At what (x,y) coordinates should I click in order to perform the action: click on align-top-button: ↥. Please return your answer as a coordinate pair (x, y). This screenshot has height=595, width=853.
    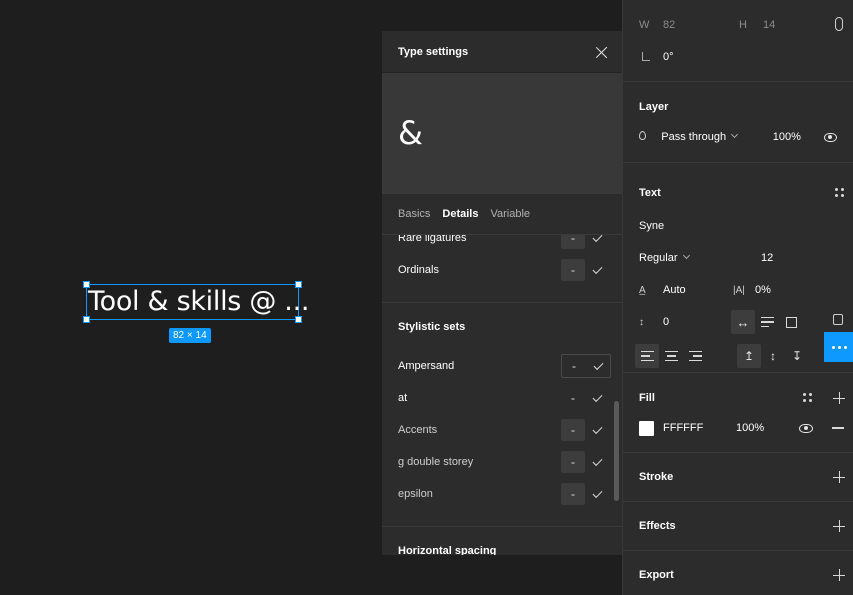
    Looking at the image, I should click on (749, 356).